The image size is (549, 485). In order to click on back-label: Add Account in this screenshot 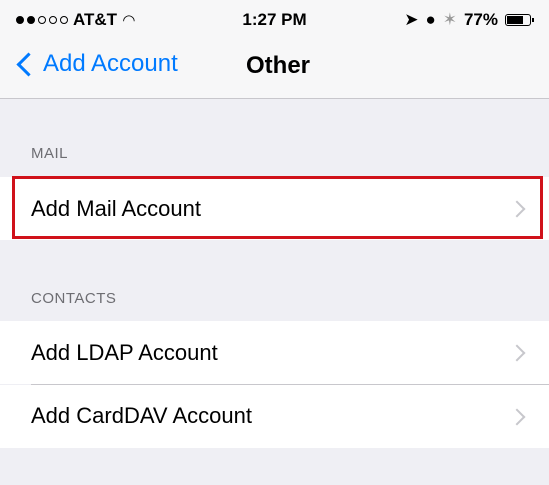, I will do `click(110, 63)`.